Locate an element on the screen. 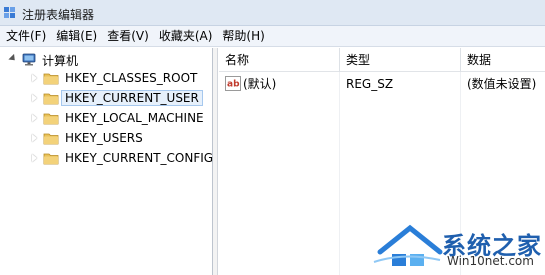 This screenshot has width=545, height=275. value-data: (数值未设置) is located at coordinates (502, 84).